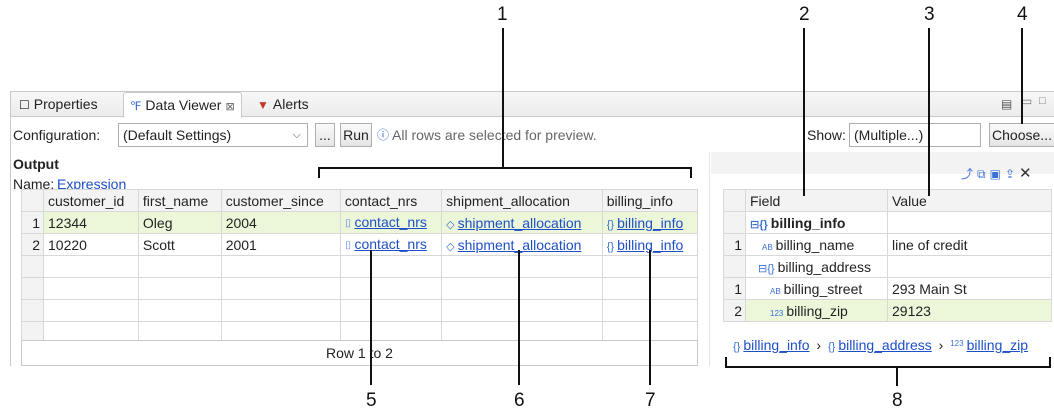 Image resolution: width=1054 pixels, height=416 pixels. Describe the element at coordinates (776, 345) in the screenshot. I see `breadcrumb-billing-info: billing_info` at that location.